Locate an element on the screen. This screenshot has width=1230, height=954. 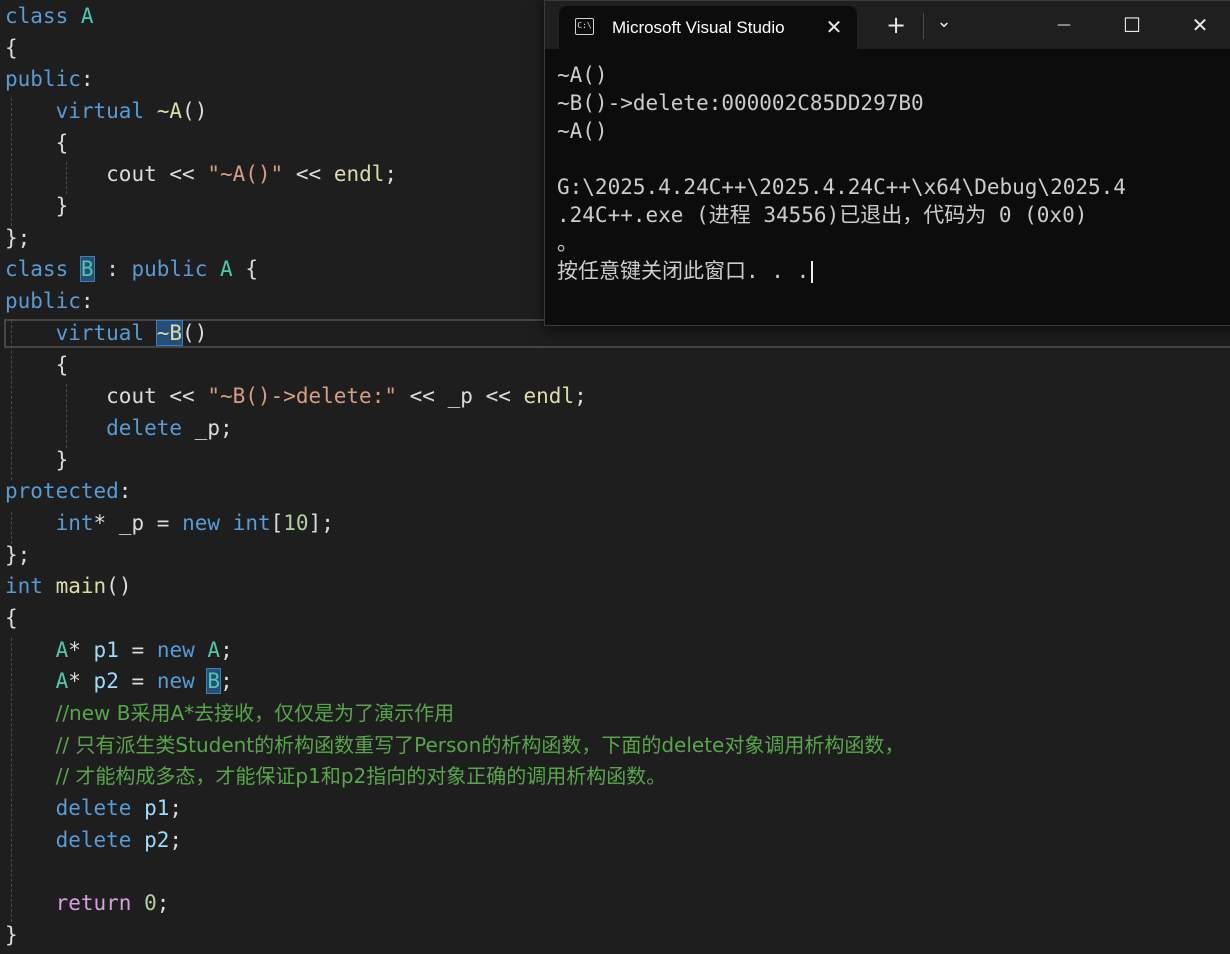
prompt-text: 按任意键关闭此窗口. . . is located at coordinates (683, 271).